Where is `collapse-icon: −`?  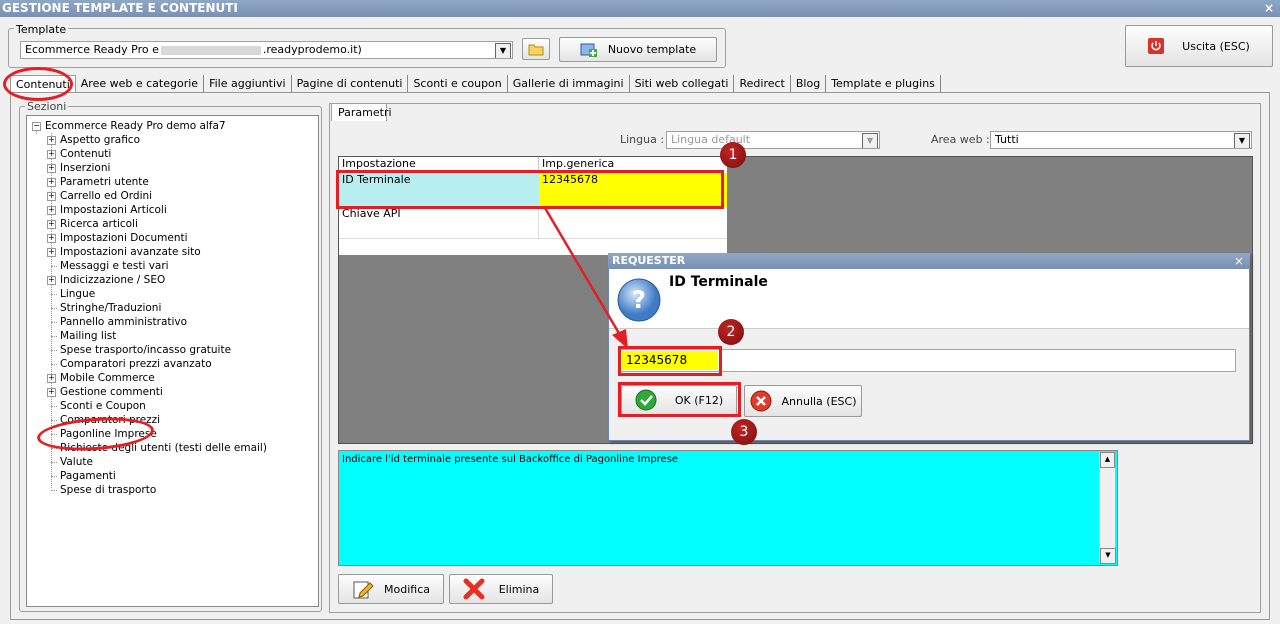
collapse-icon: − is located at coordinates (36, 126).